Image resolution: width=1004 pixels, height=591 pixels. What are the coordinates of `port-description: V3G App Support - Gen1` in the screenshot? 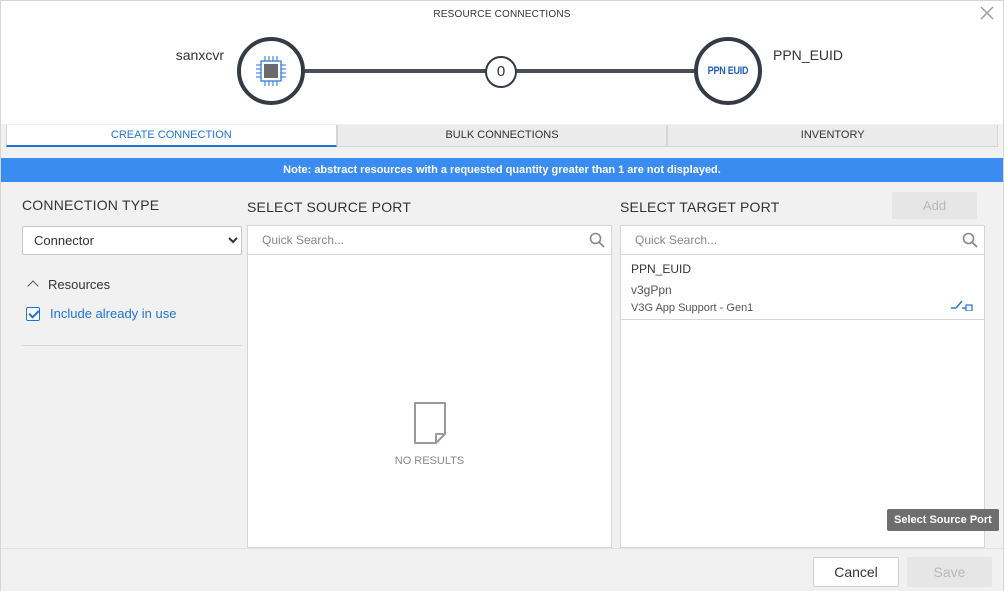 It's located at (692, 308).